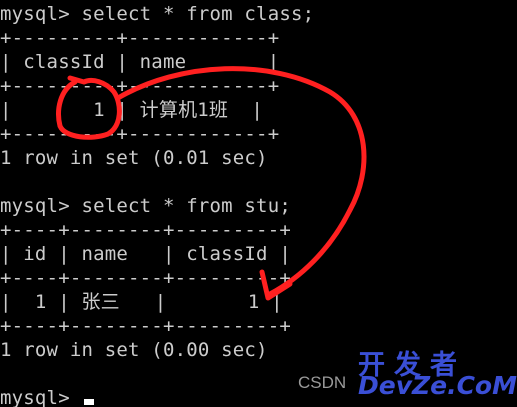 This screenshot has height=407, width=517. I want to click on terminal-line: mysql> select * from stu;, so click(145, 206).